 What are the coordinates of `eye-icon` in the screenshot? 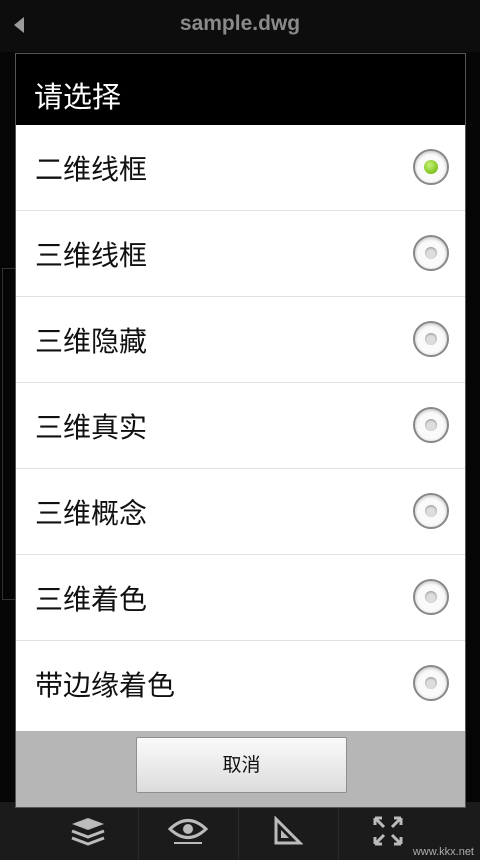 It's located at (188, 831).